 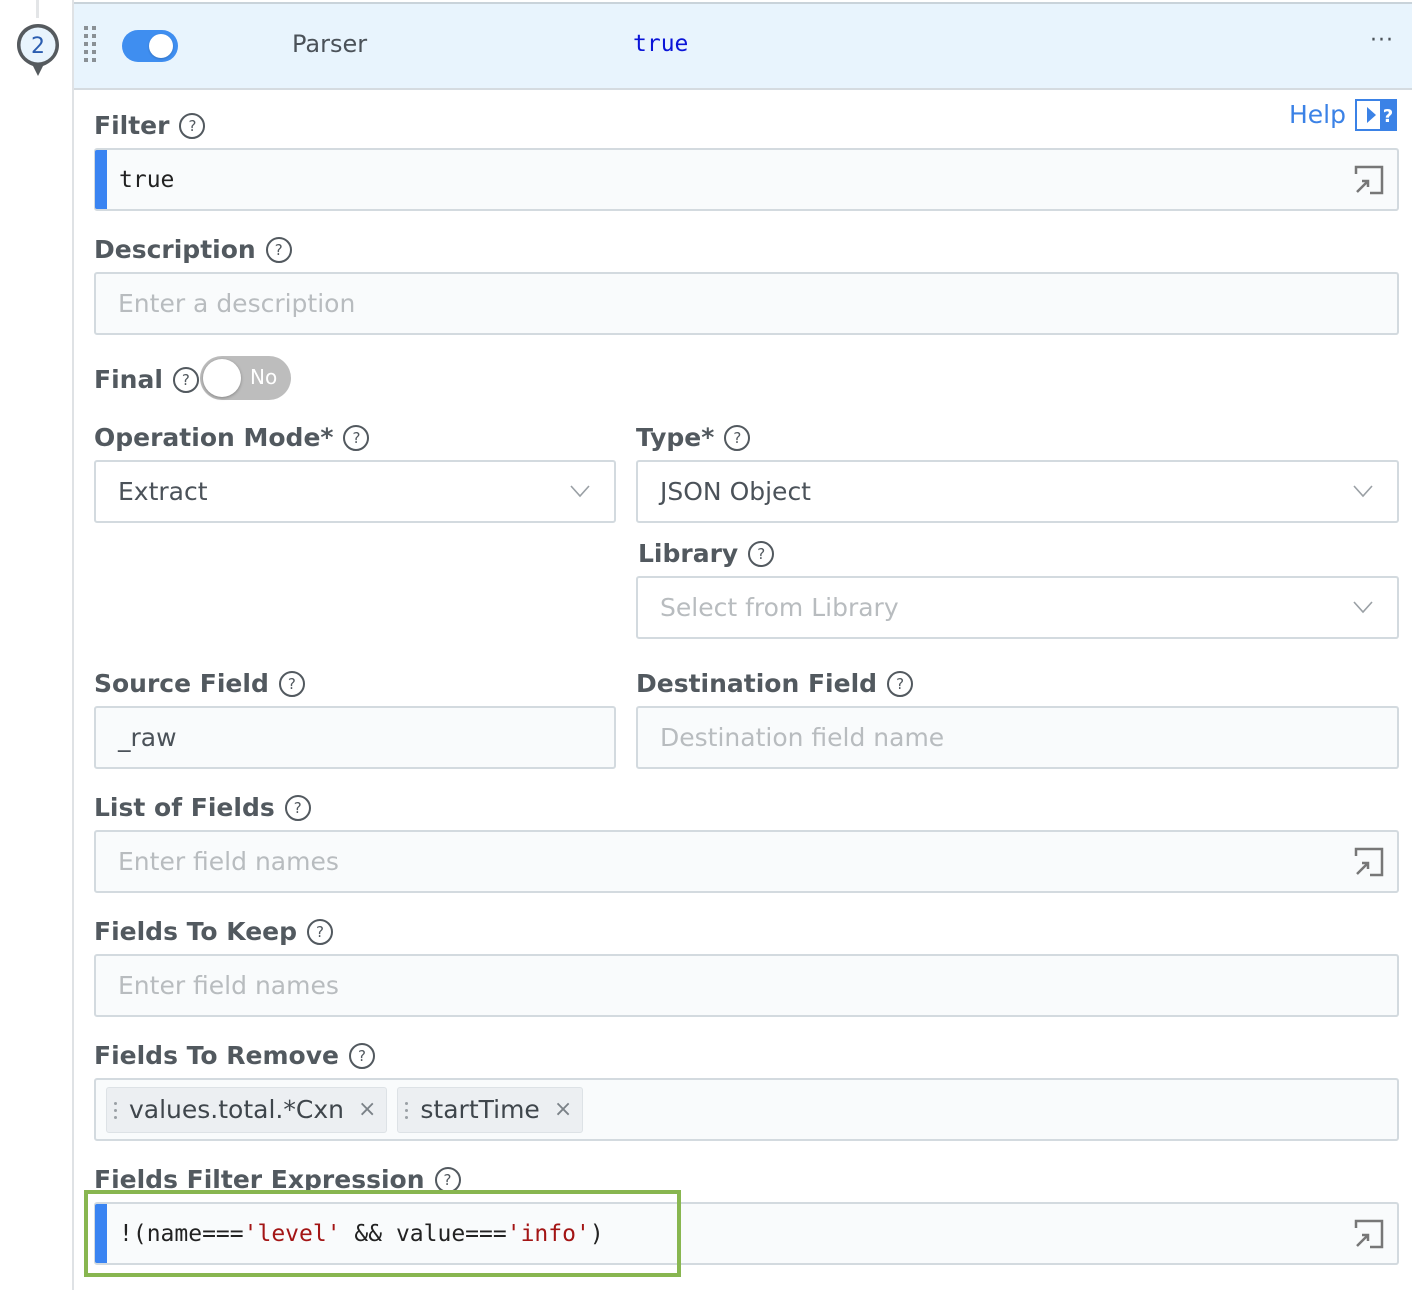 What do you see at coordinates (320, 931) in the screenshot?
I see `fields-to-keep-help-icon: ?` at bounding box center [320, 931].